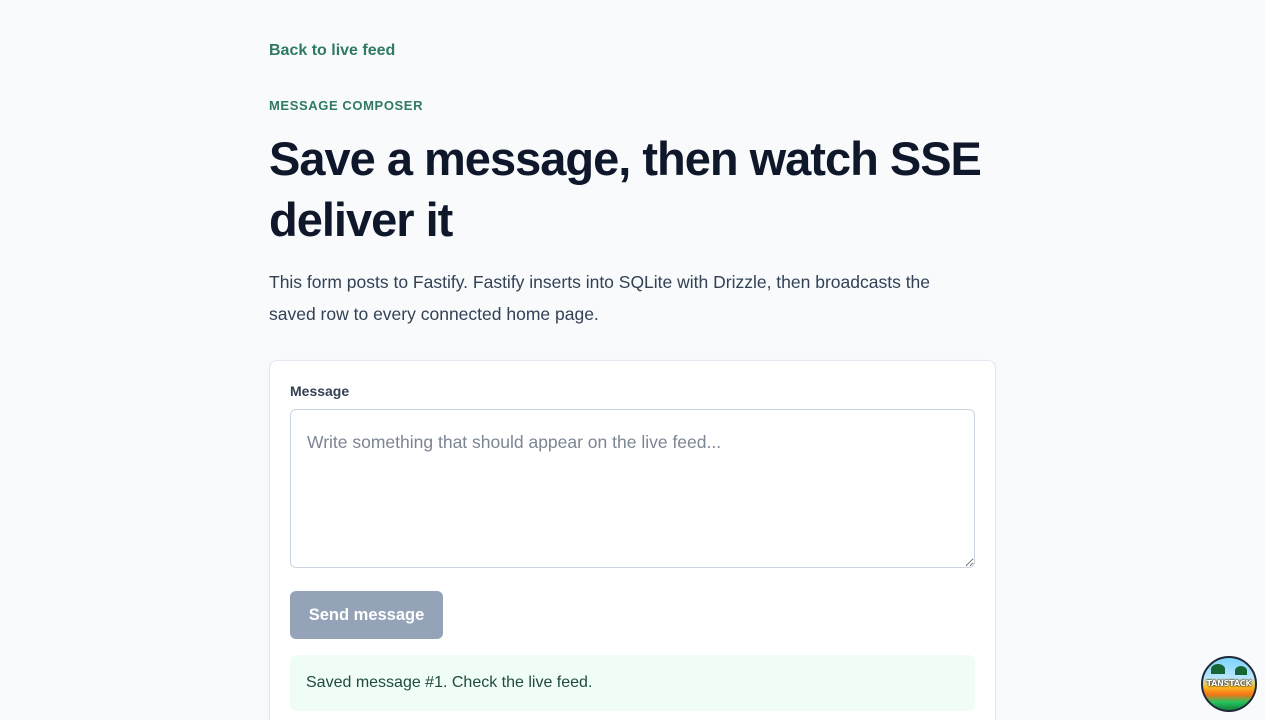 This screenshot has height=720, width=1265. Describe the element at coordinates (346, 105) in the screenshot. I see `section-eyebrow: MESSAGE COMPOSER` at that location.